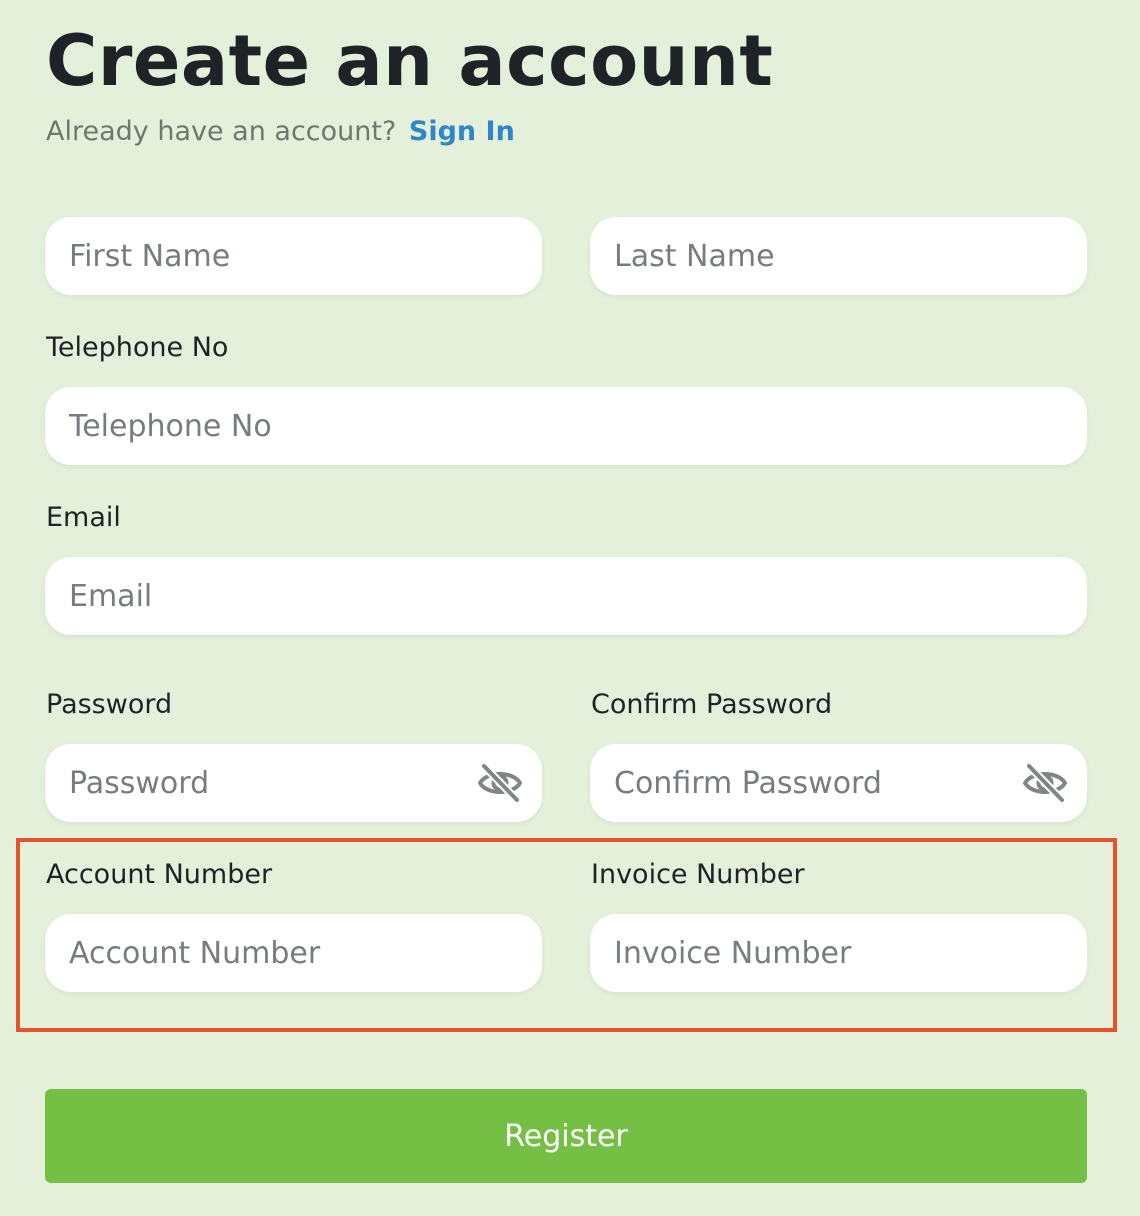 The height and width of the screenshot is (1216, 1140). I want to click on password-input, so click(293, 783).